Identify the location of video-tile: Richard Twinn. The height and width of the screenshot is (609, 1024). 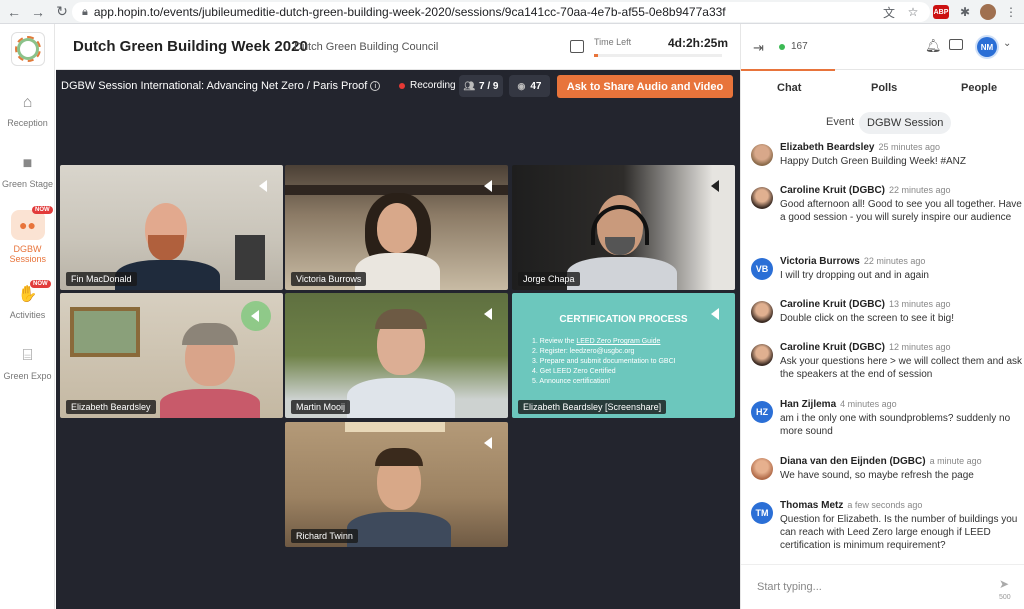
(396, 484).